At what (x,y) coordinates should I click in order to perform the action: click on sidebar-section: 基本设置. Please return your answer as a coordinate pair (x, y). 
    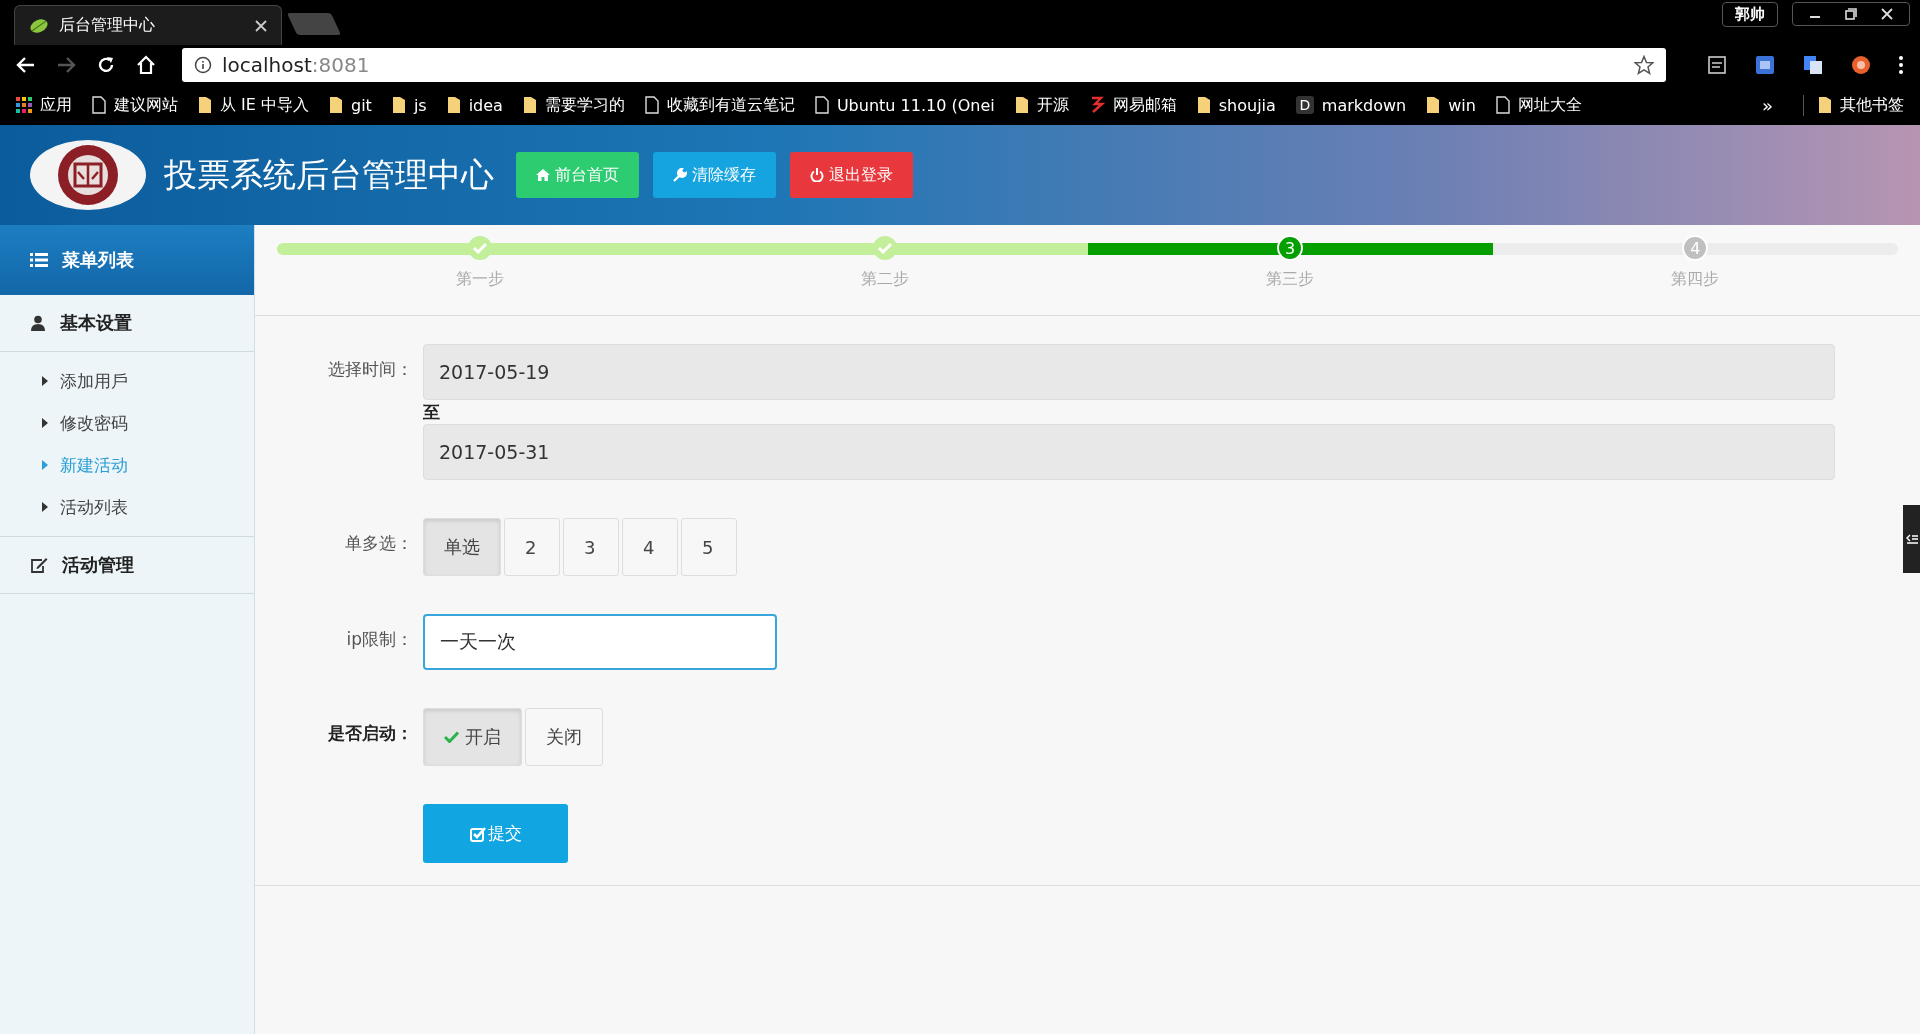
    Looking at the image, I should click on (127, 323).